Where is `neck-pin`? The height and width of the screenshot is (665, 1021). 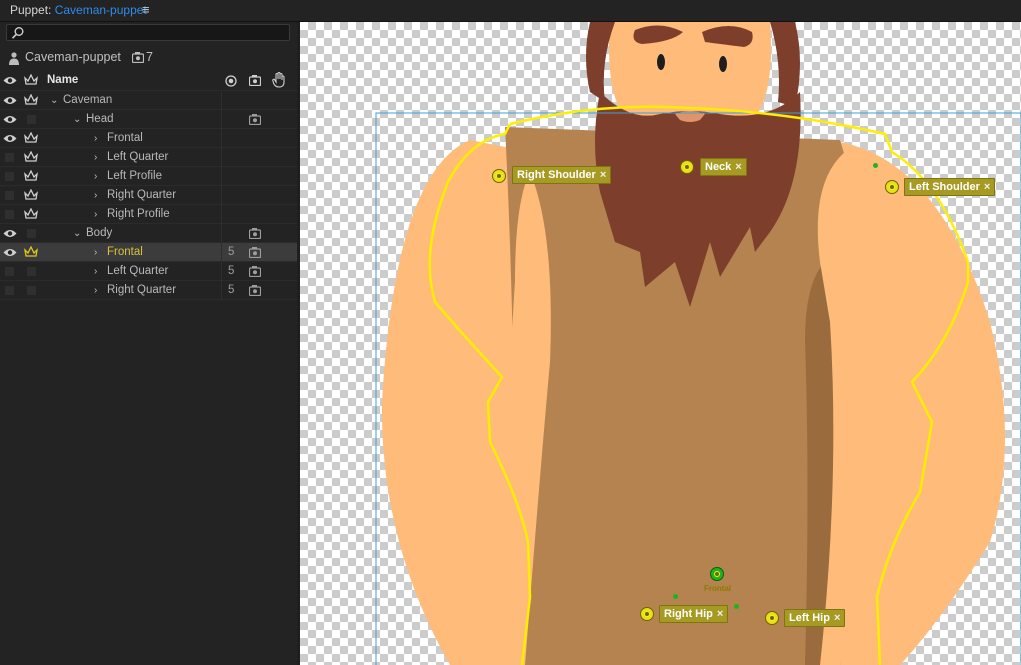
neck-pin is located at coordinates (687, 167).